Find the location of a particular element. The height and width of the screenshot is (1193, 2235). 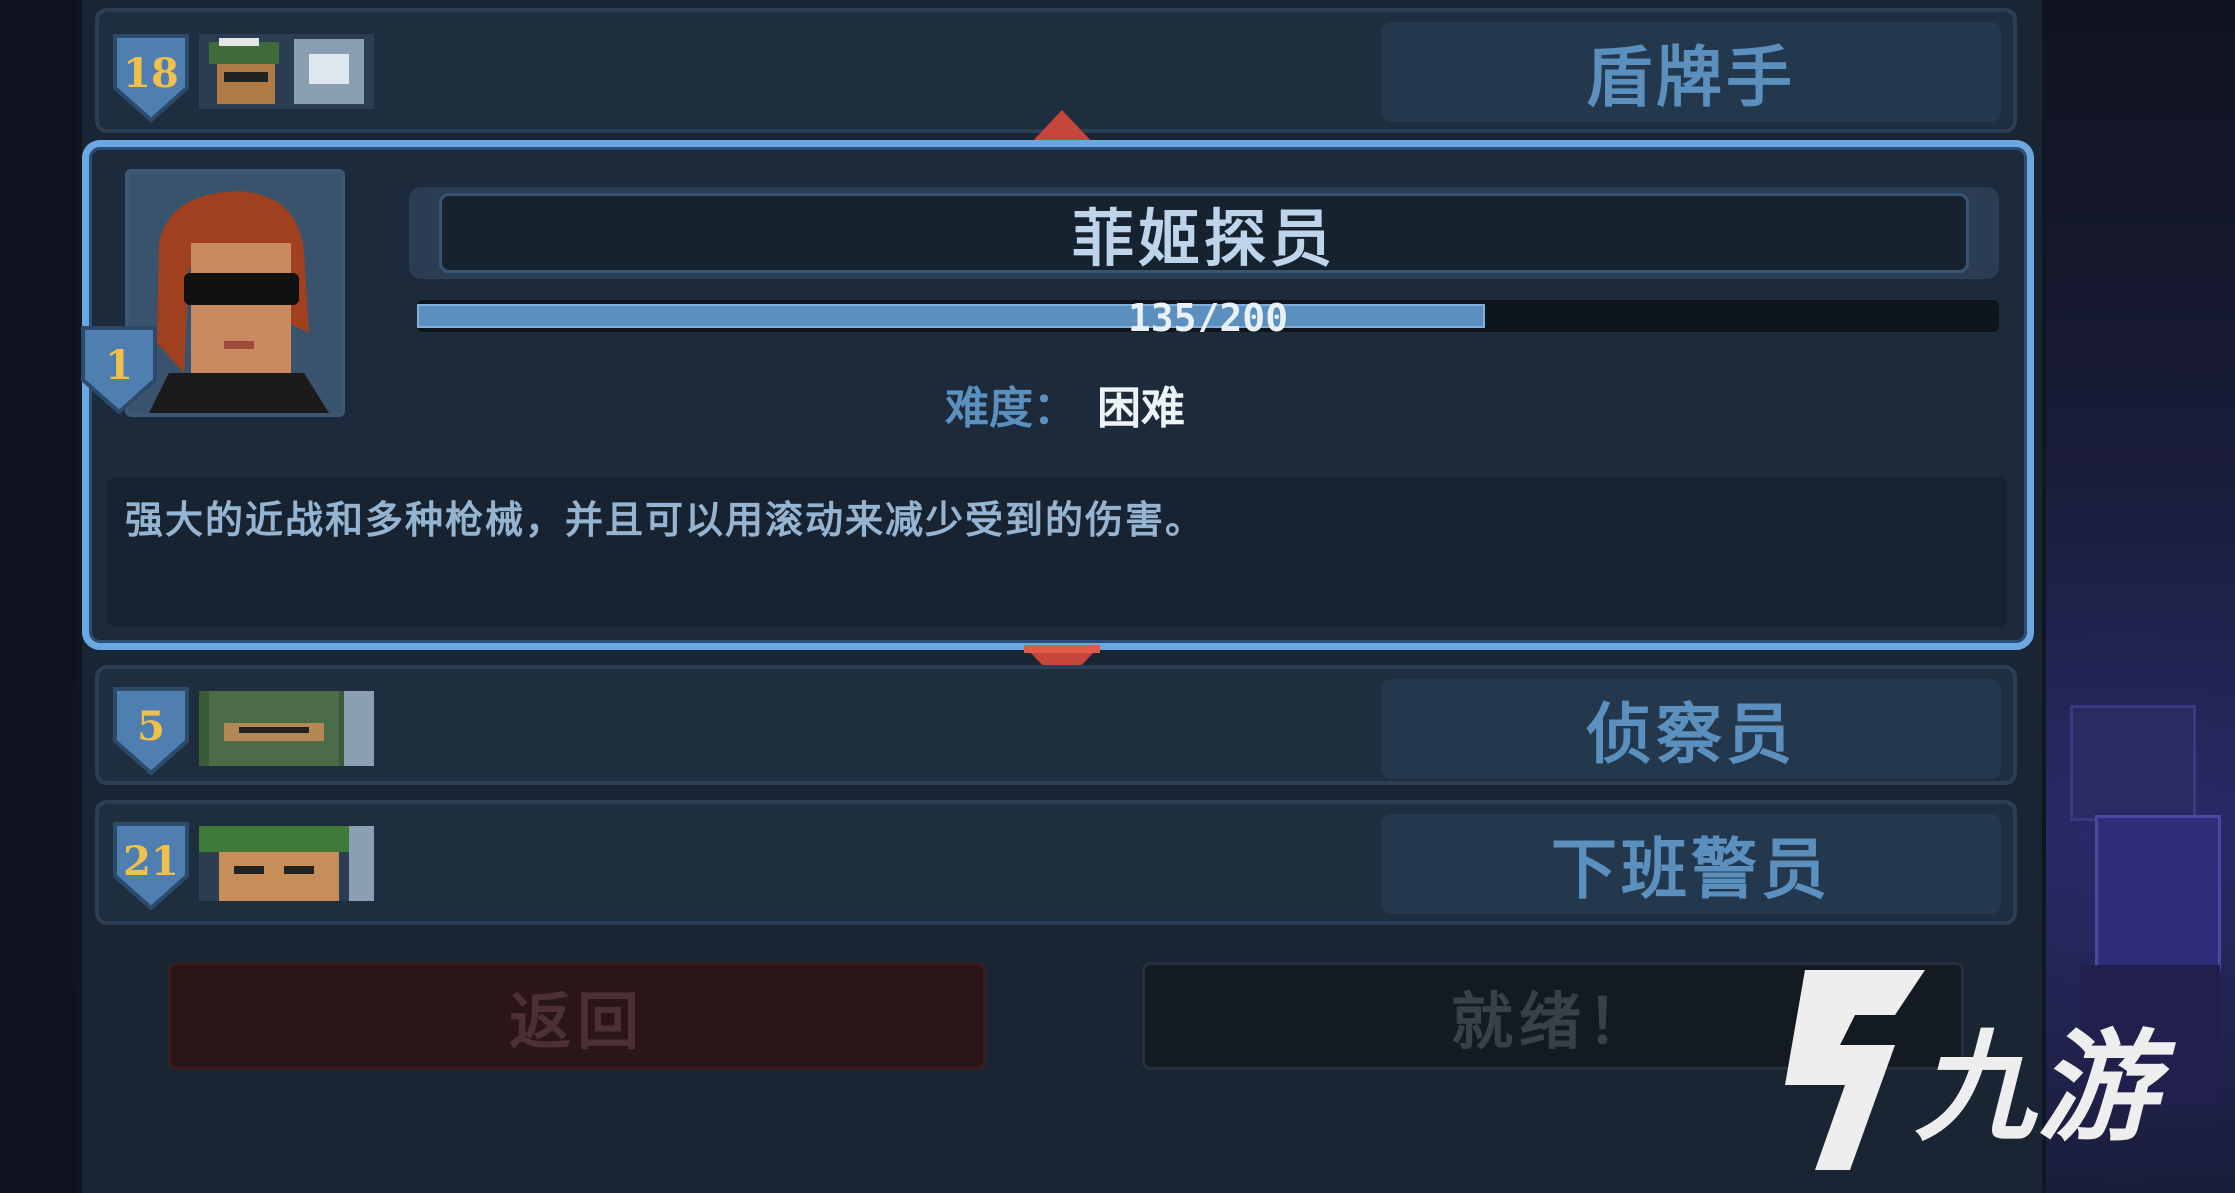

row-name-box: 侦察员 is located at coordinates (1691, 729).